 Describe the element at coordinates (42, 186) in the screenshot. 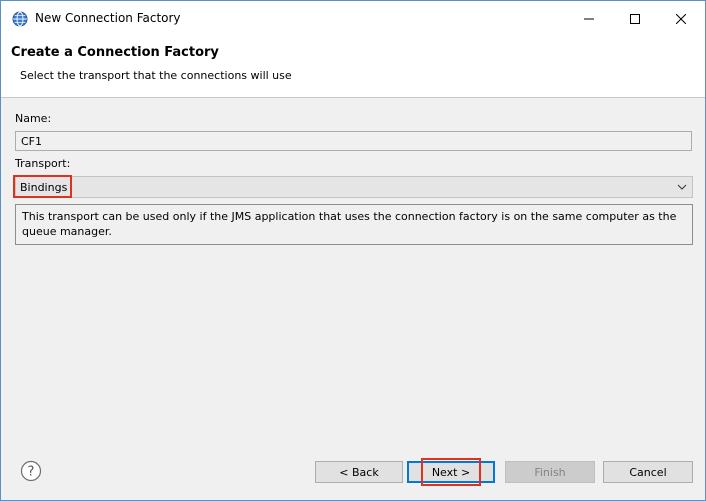

I see `bindings-highlight` at that location.